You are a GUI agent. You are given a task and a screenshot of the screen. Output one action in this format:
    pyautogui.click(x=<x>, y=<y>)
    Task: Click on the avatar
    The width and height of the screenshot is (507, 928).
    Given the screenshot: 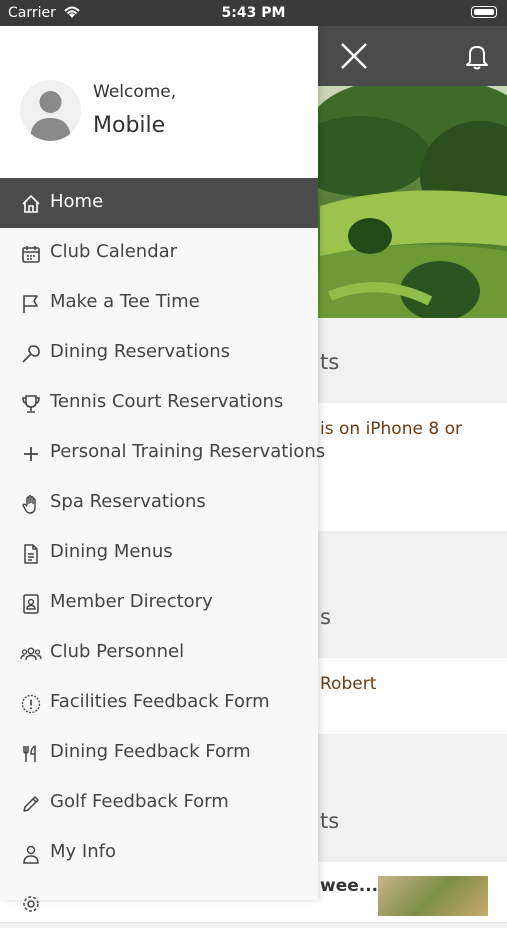 What is the action you would take?
    pyautogui.click(x=50, y=110)
    